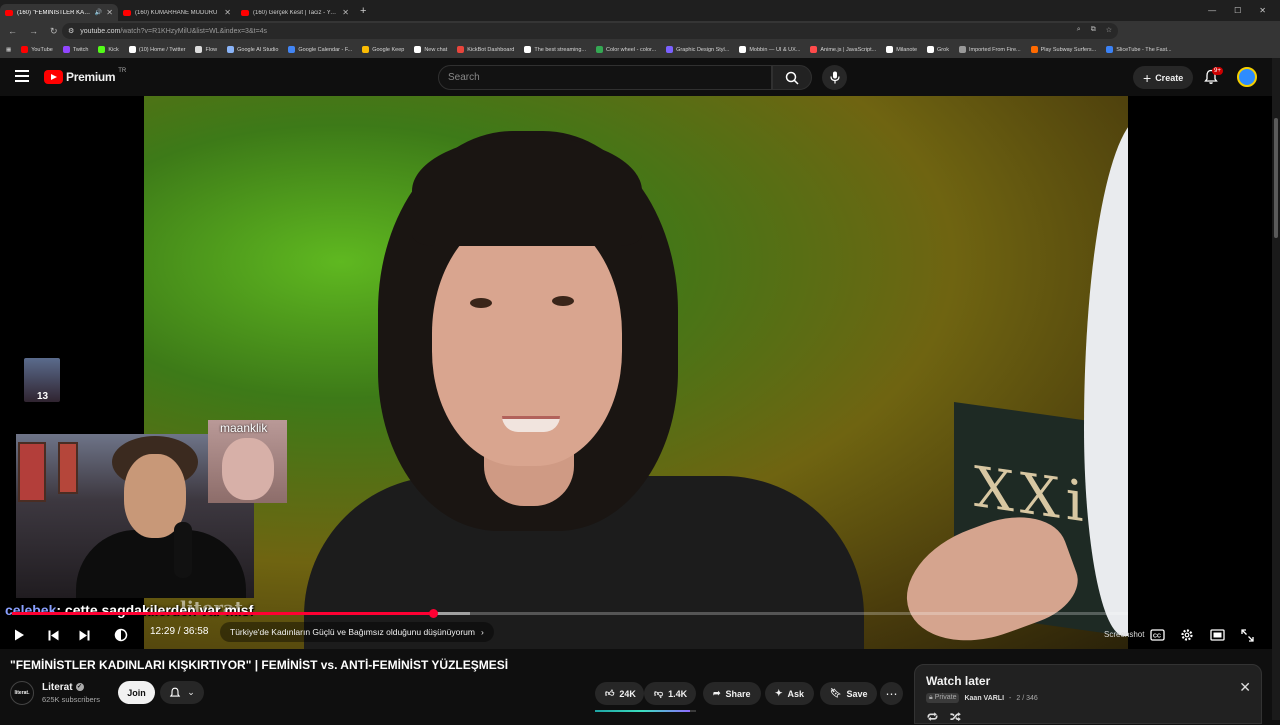 The width and height of the screenshot is (1280, 725). Describe the element at coordinates (182, 692) in the screenshot. I see `subscription-bell-button: ⌄` at that location.